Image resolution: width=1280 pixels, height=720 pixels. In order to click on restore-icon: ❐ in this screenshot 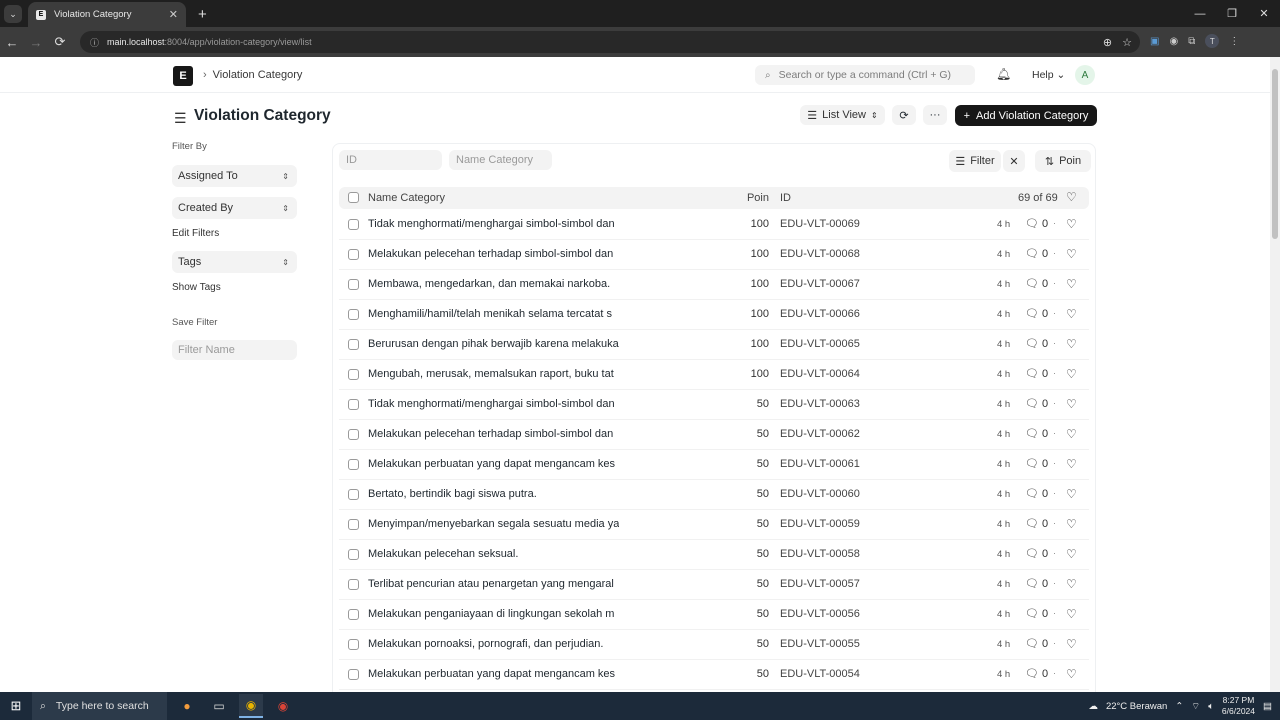, I will do `click(1232, 13)`.